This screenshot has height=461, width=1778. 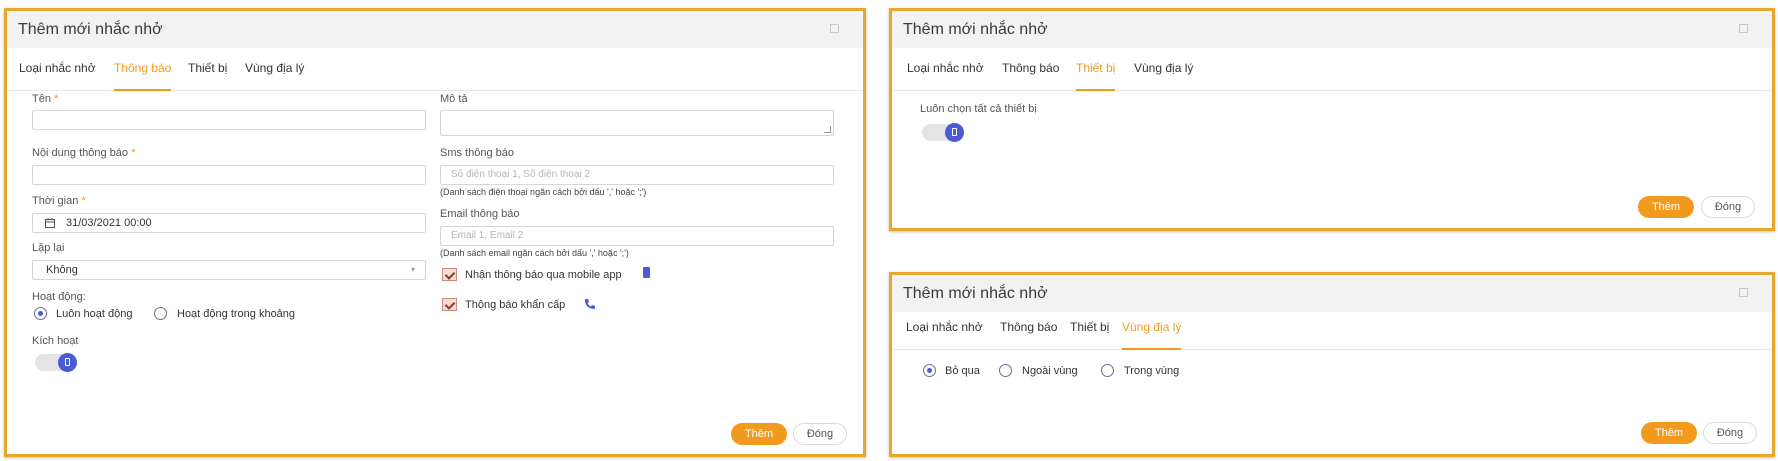 I want to click on repeat-label: Lặp lại, so click(x=48, y=248).